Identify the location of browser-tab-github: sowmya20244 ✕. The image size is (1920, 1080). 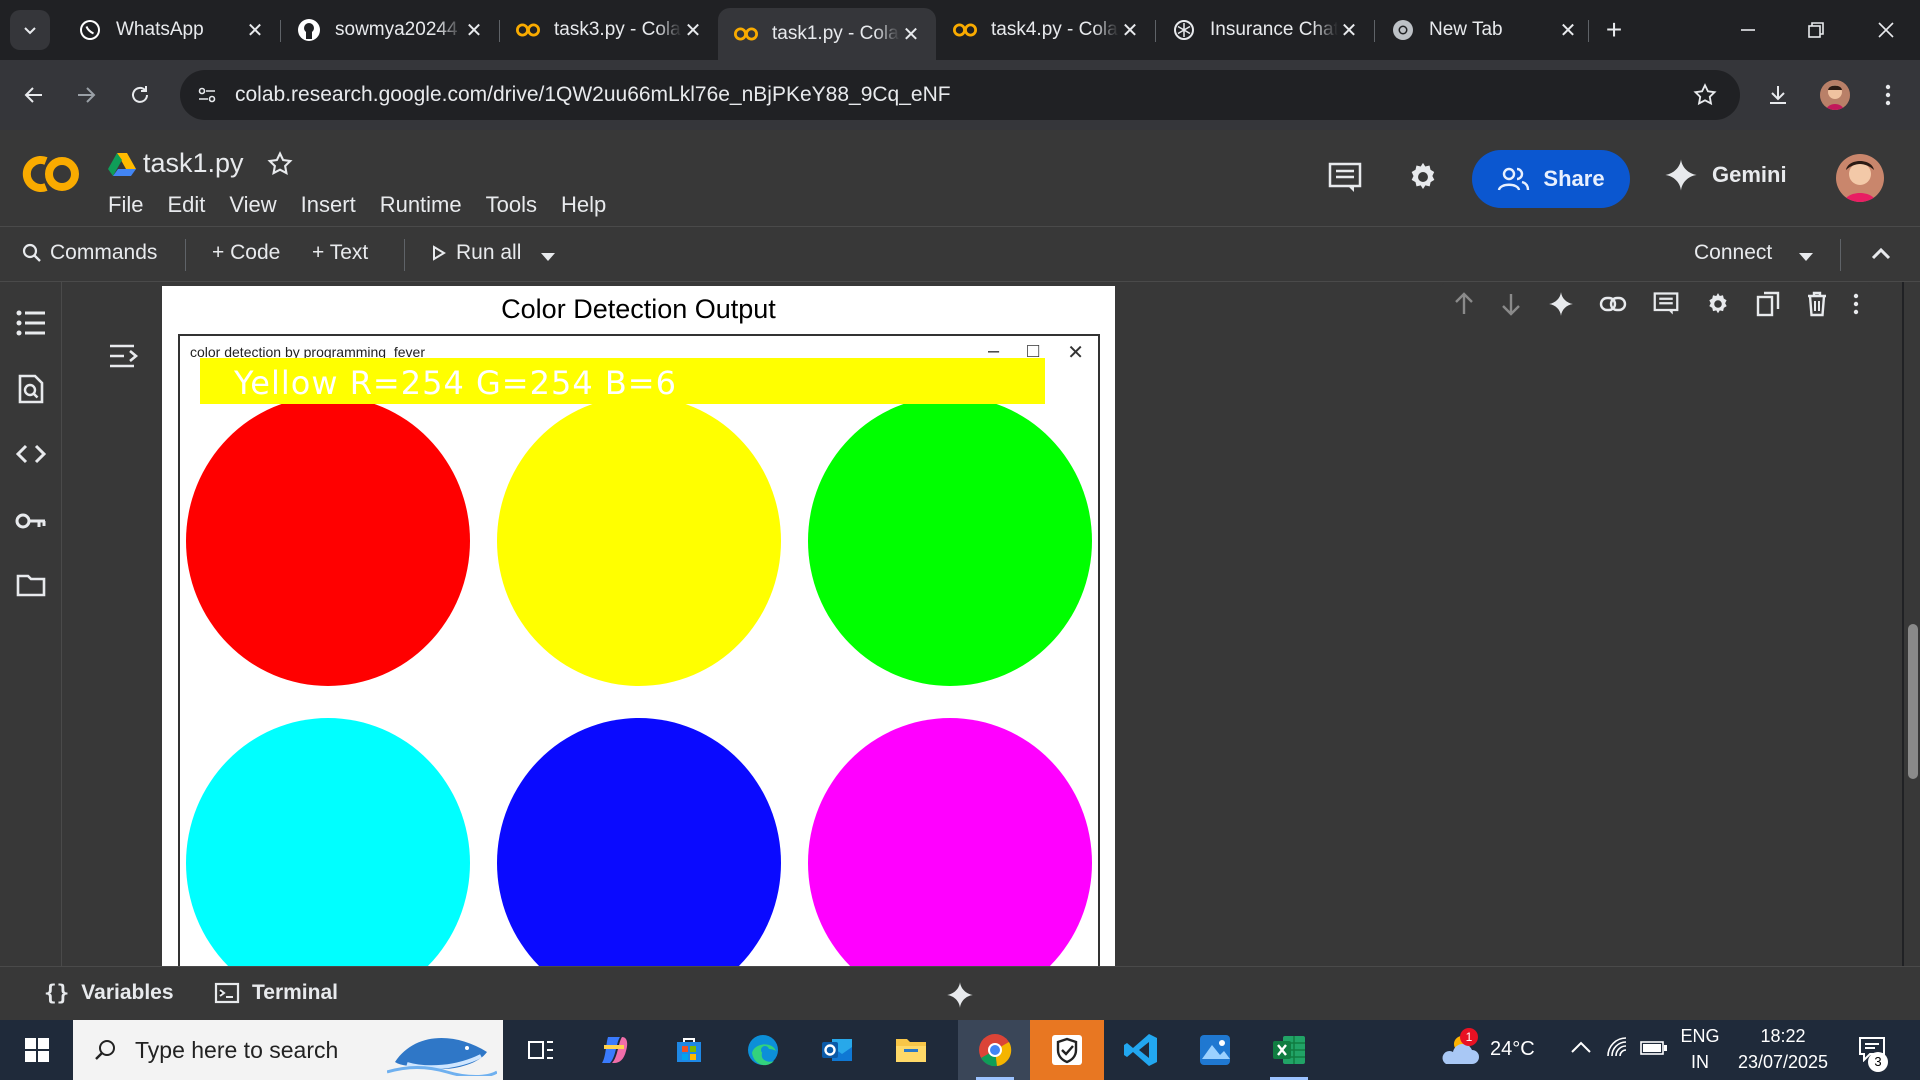
(390, 30).